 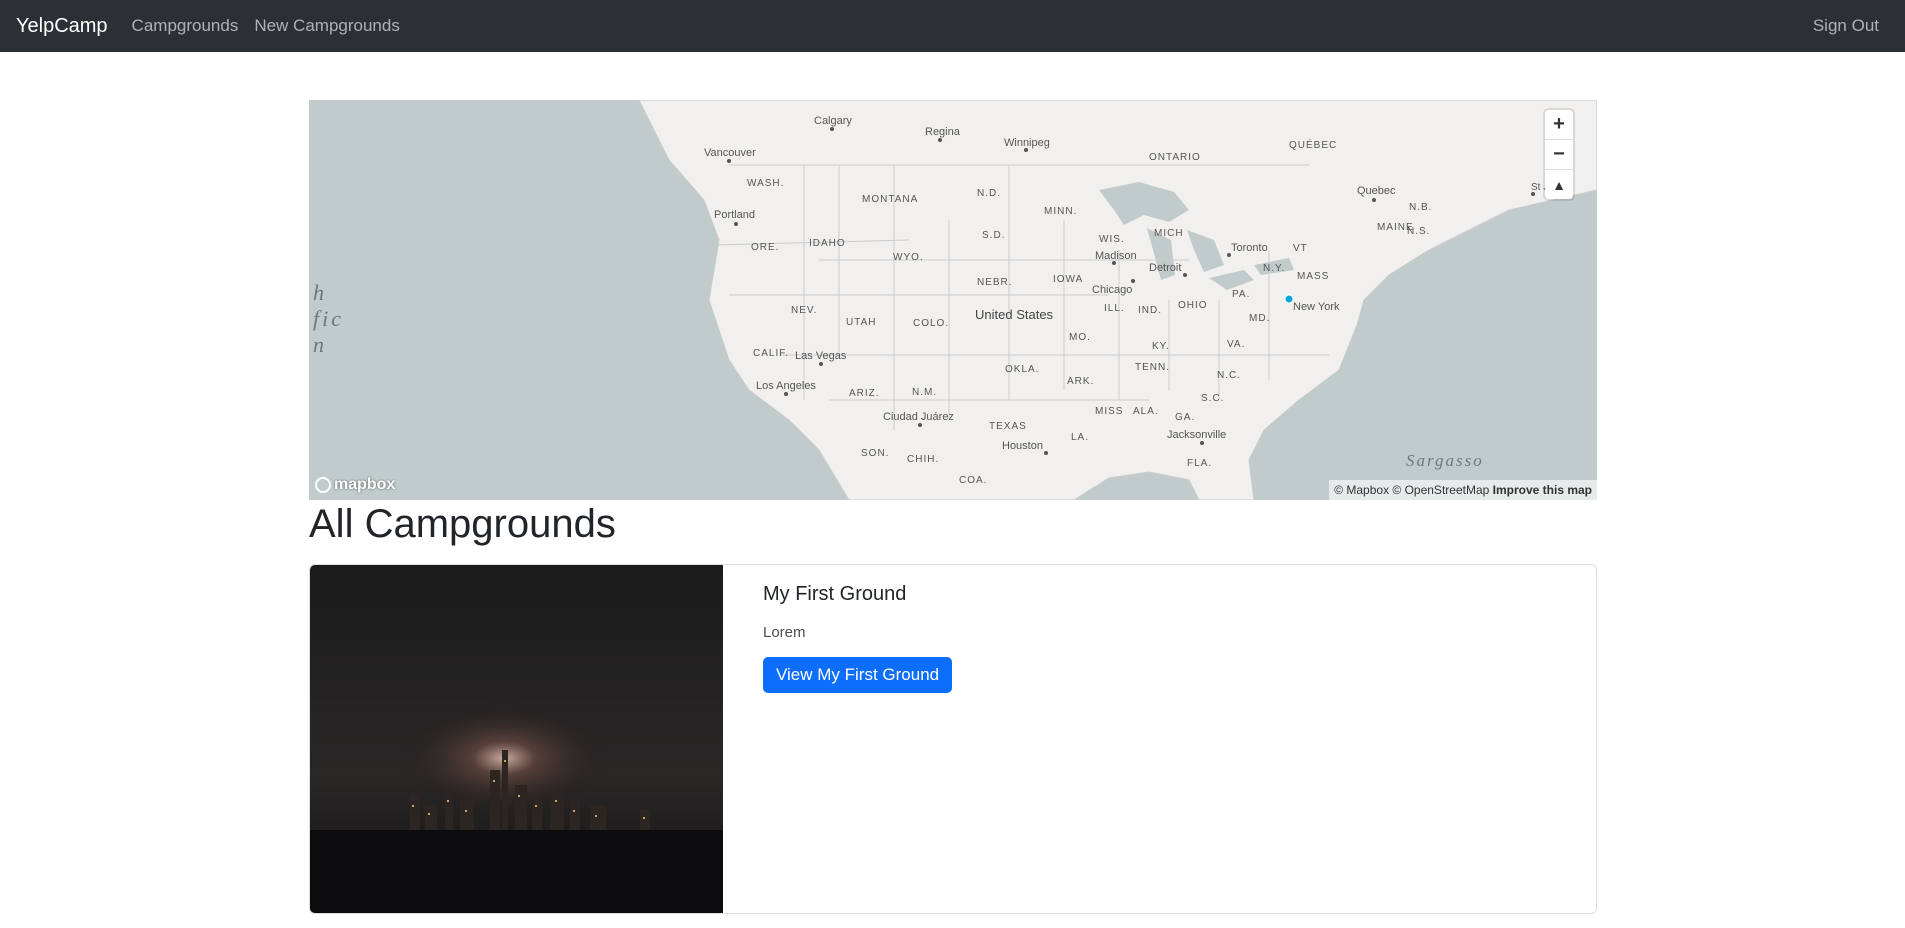 I want to click on map-label-new-york: New York, so click(x=1316, y=307).